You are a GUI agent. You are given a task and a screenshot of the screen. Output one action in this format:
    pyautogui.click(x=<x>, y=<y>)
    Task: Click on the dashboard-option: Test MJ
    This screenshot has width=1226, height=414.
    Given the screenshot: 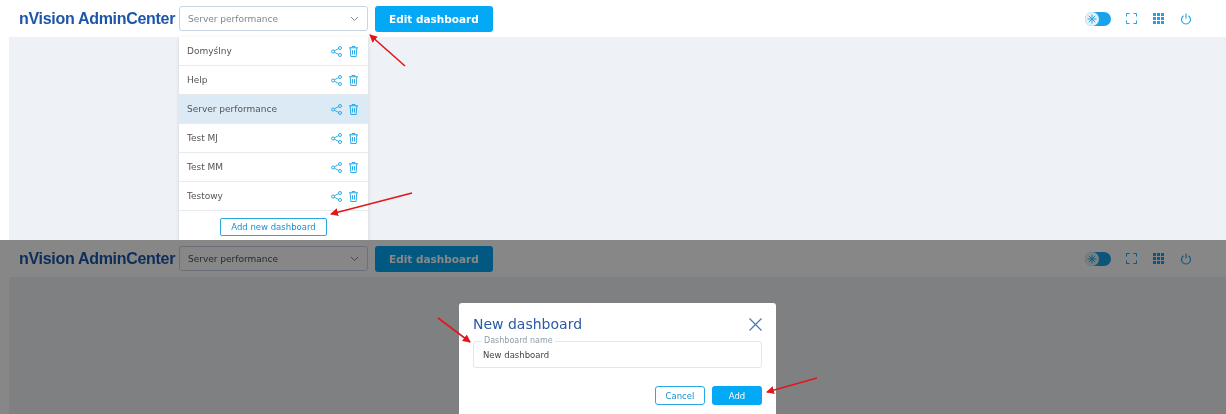 What is the action you would take?
    pyautogui.click(x=273, y=138)
    